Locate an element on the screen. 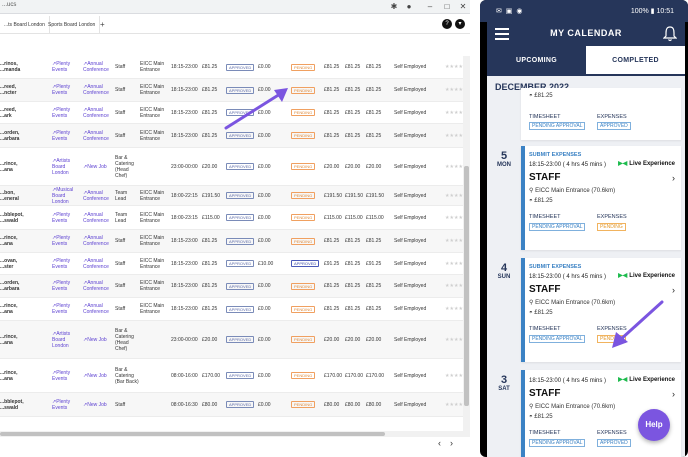 The width and height of the screenshot is (688, 457). tab-completed: COMPLETED is located at coordinates (635, 61).